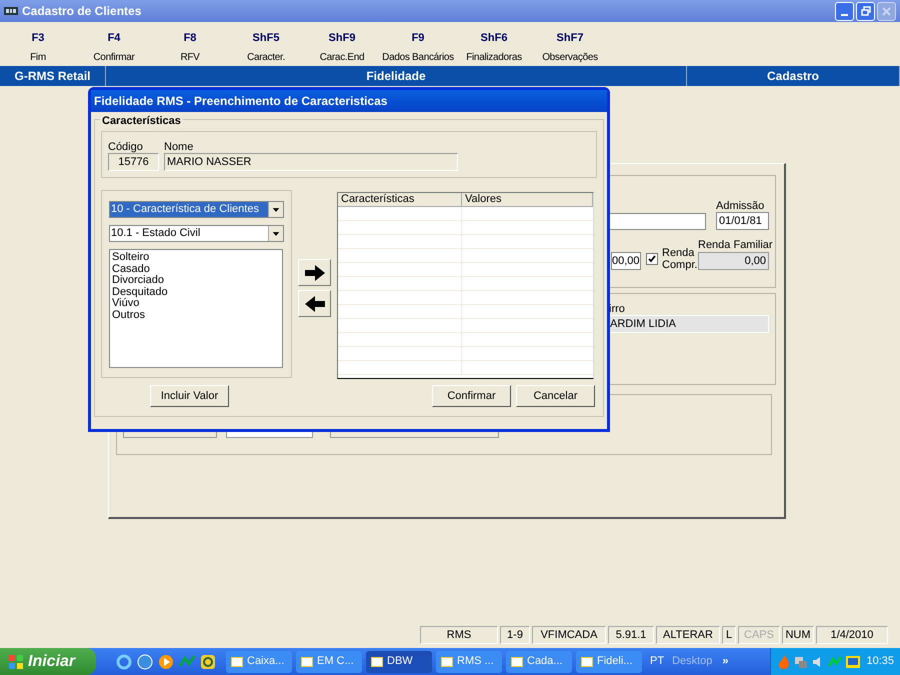 The width and height of the screenshot is (900, 675). What do you see at coordinates (189, 209) in the screenshot?
I see `selected-option: 10 - Característica de Clientes` at bounding box center [189, 209].